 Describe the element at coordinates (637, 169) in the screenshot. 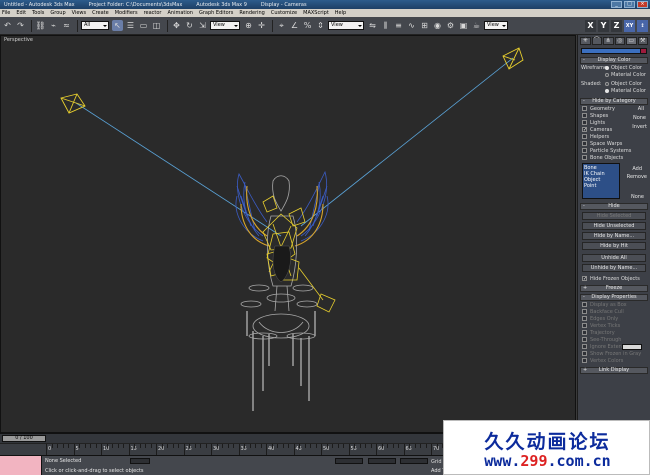

I see `add-button: Add` at that location.